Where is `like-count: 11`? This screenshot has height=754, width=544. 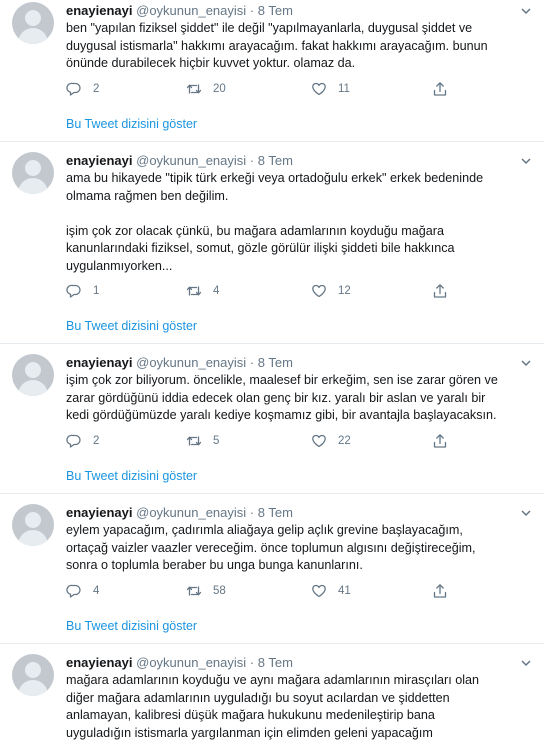 like-count: 11 is located at coordinates (344, 89).